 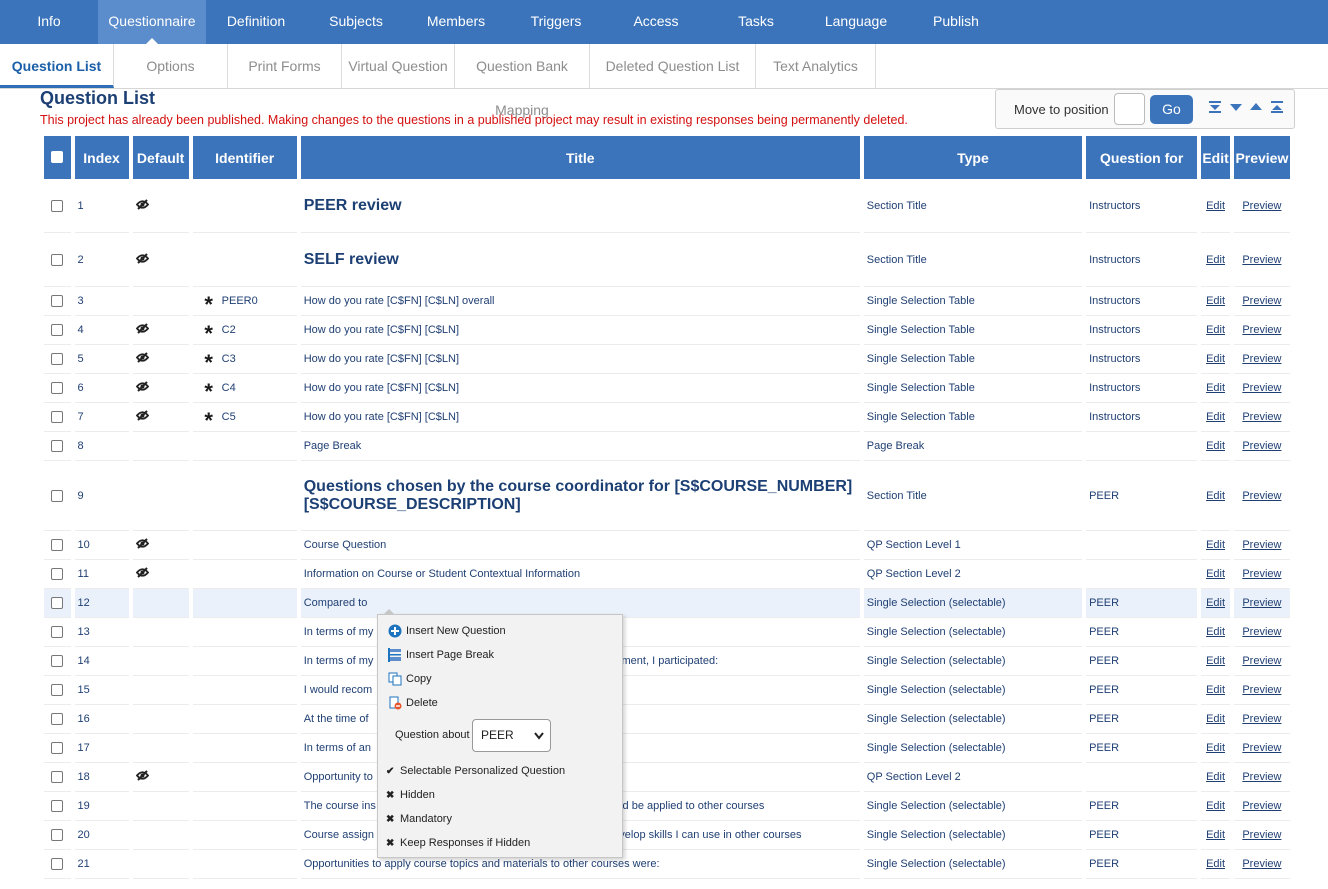 I want to click on nav-tab-members: Members, so click(x=456, y=22).